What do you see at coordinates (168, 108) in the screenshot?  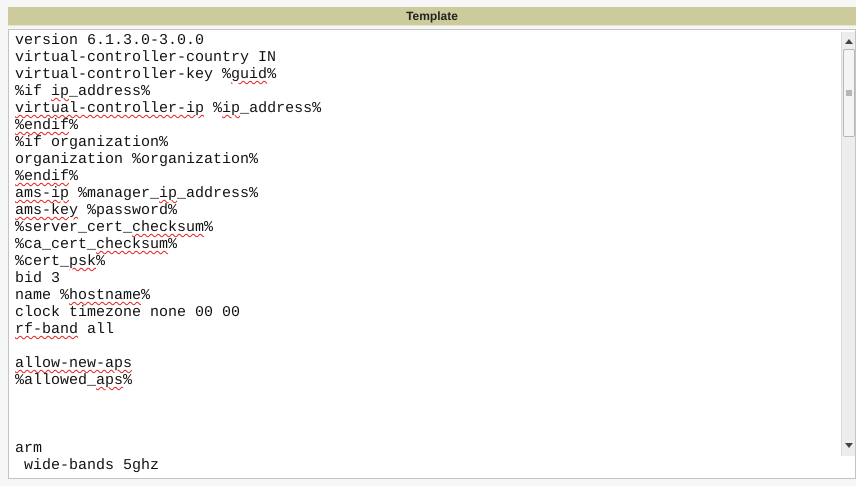 I see `code-line: virtual-controller-ip %ip_address%` at bounding box center [168, 108].